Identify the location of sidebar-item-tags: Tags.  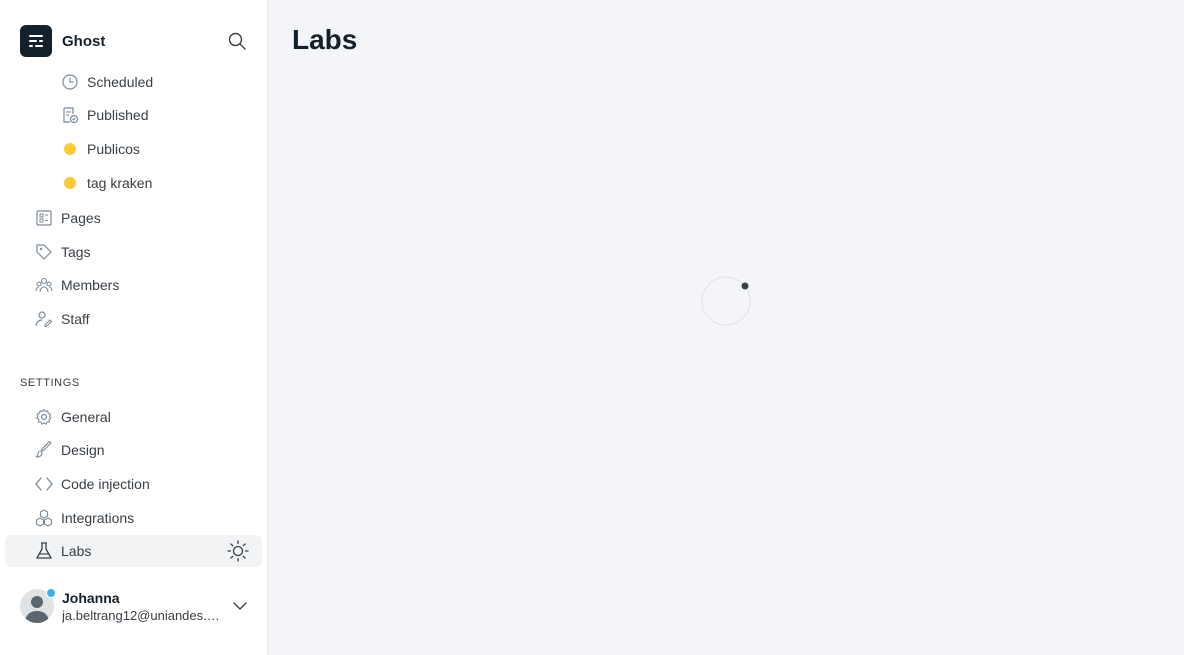
(63, 252).